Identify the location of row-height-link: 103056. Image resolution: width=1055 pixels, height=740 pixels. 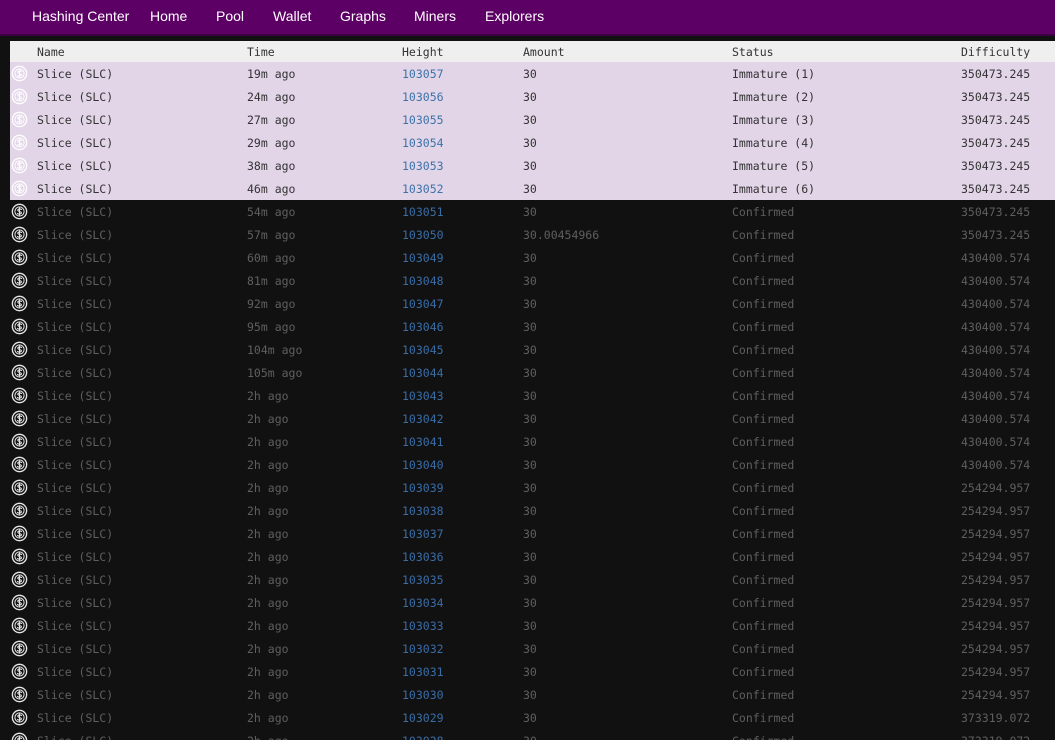
(462, 96).